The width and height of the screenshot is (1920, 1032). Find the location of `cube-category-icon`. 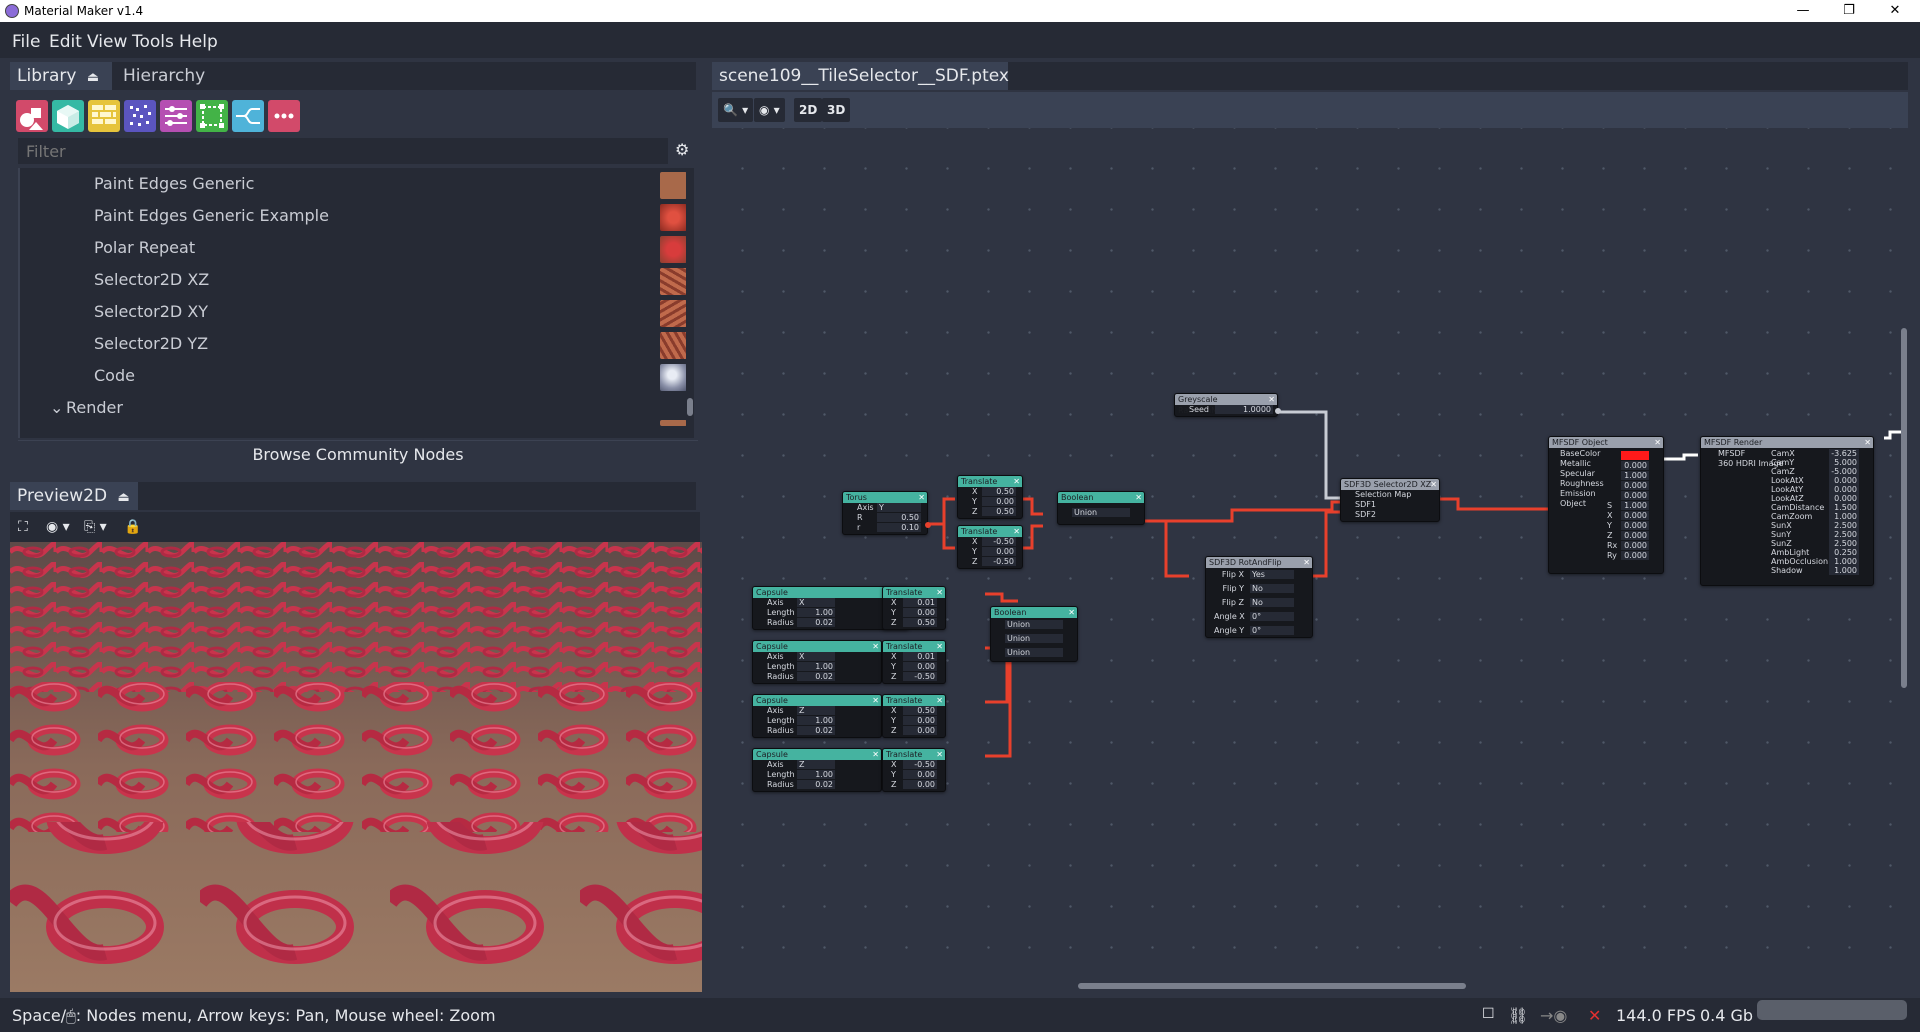

cube-category-icon is located at coordinates (68, 116).